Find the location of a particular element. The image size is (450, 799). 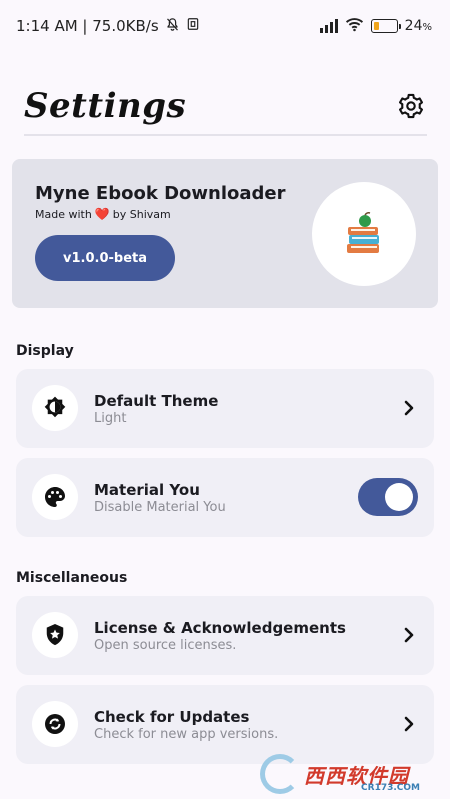

app-name: Myne Ebook Downloader is located at coordinates (160, 193).